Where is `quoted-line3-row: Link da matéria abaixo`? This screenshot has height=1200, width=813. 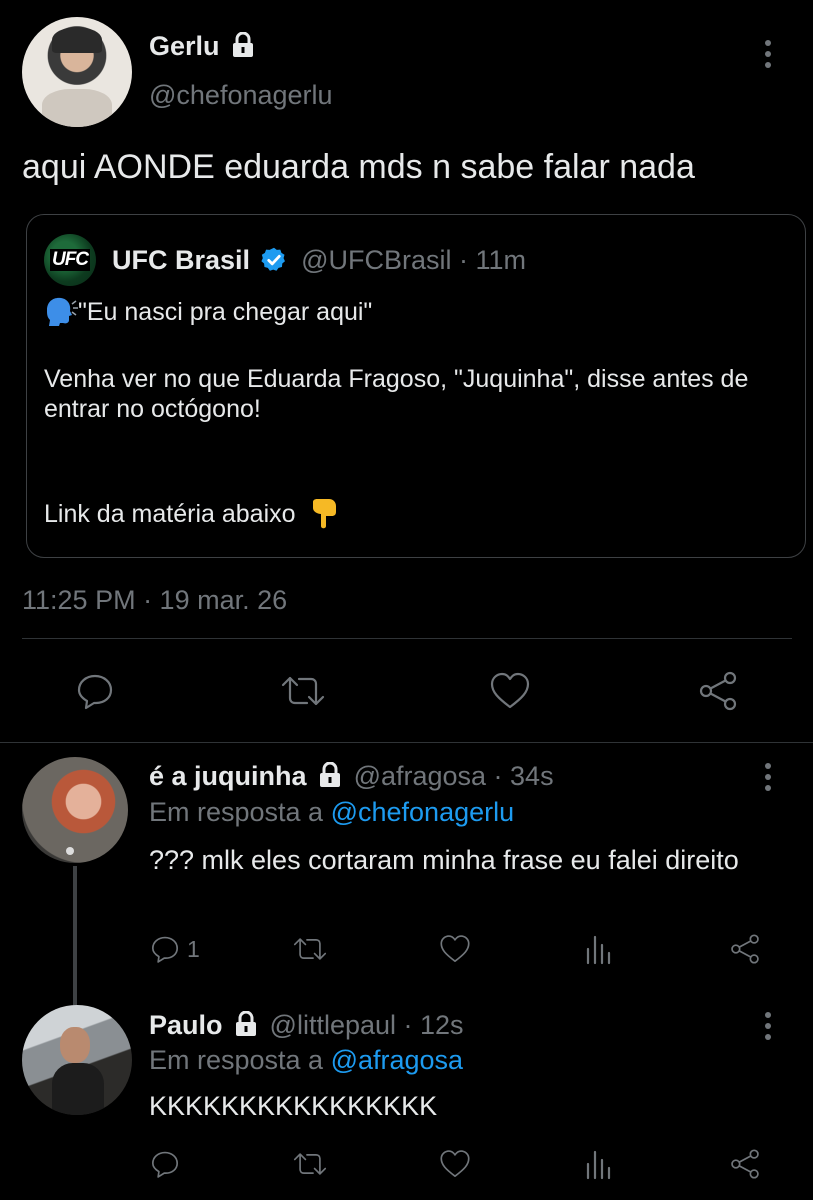
quoted-line3-row: Link da matéria abaixo is located at coordinates (191, 514).